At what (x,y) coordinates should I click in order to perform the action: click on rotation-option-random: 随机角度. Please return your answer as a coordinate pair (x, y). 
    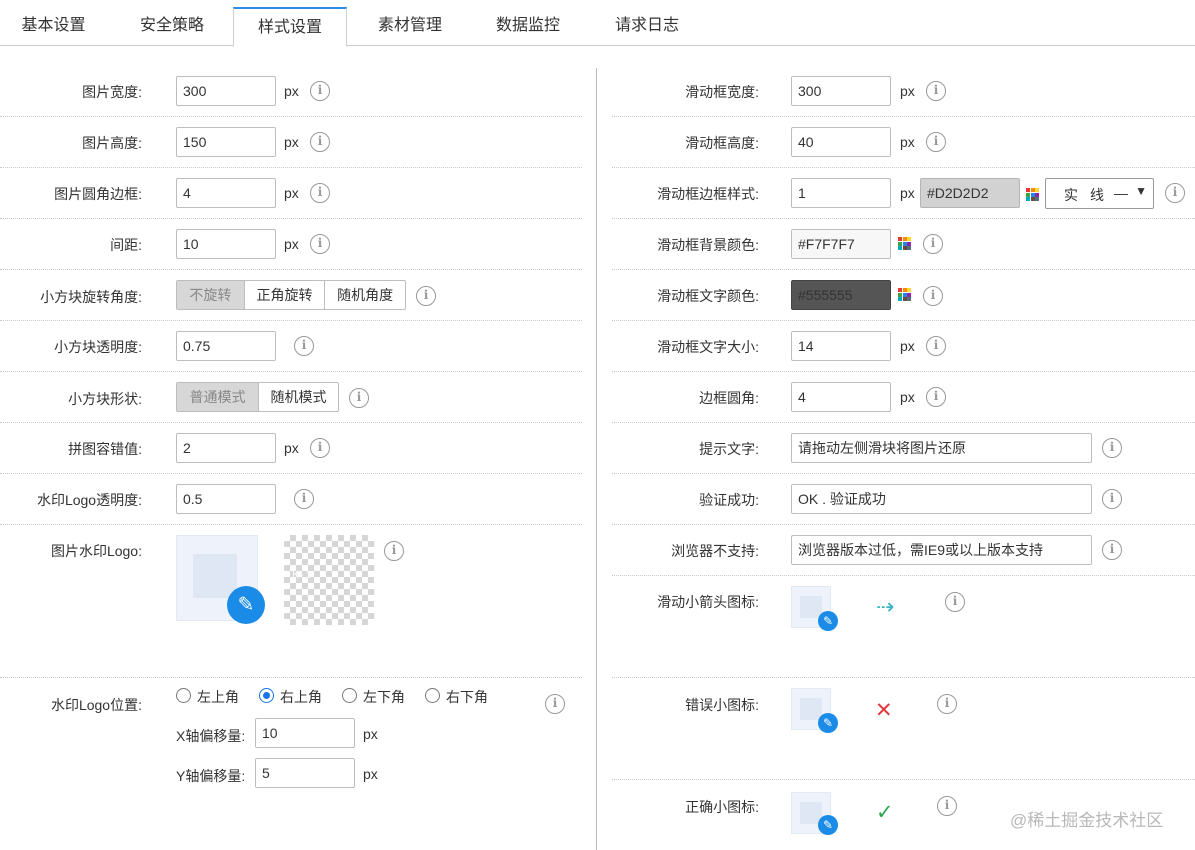
    Looking at the image, I should click on (364, 295).